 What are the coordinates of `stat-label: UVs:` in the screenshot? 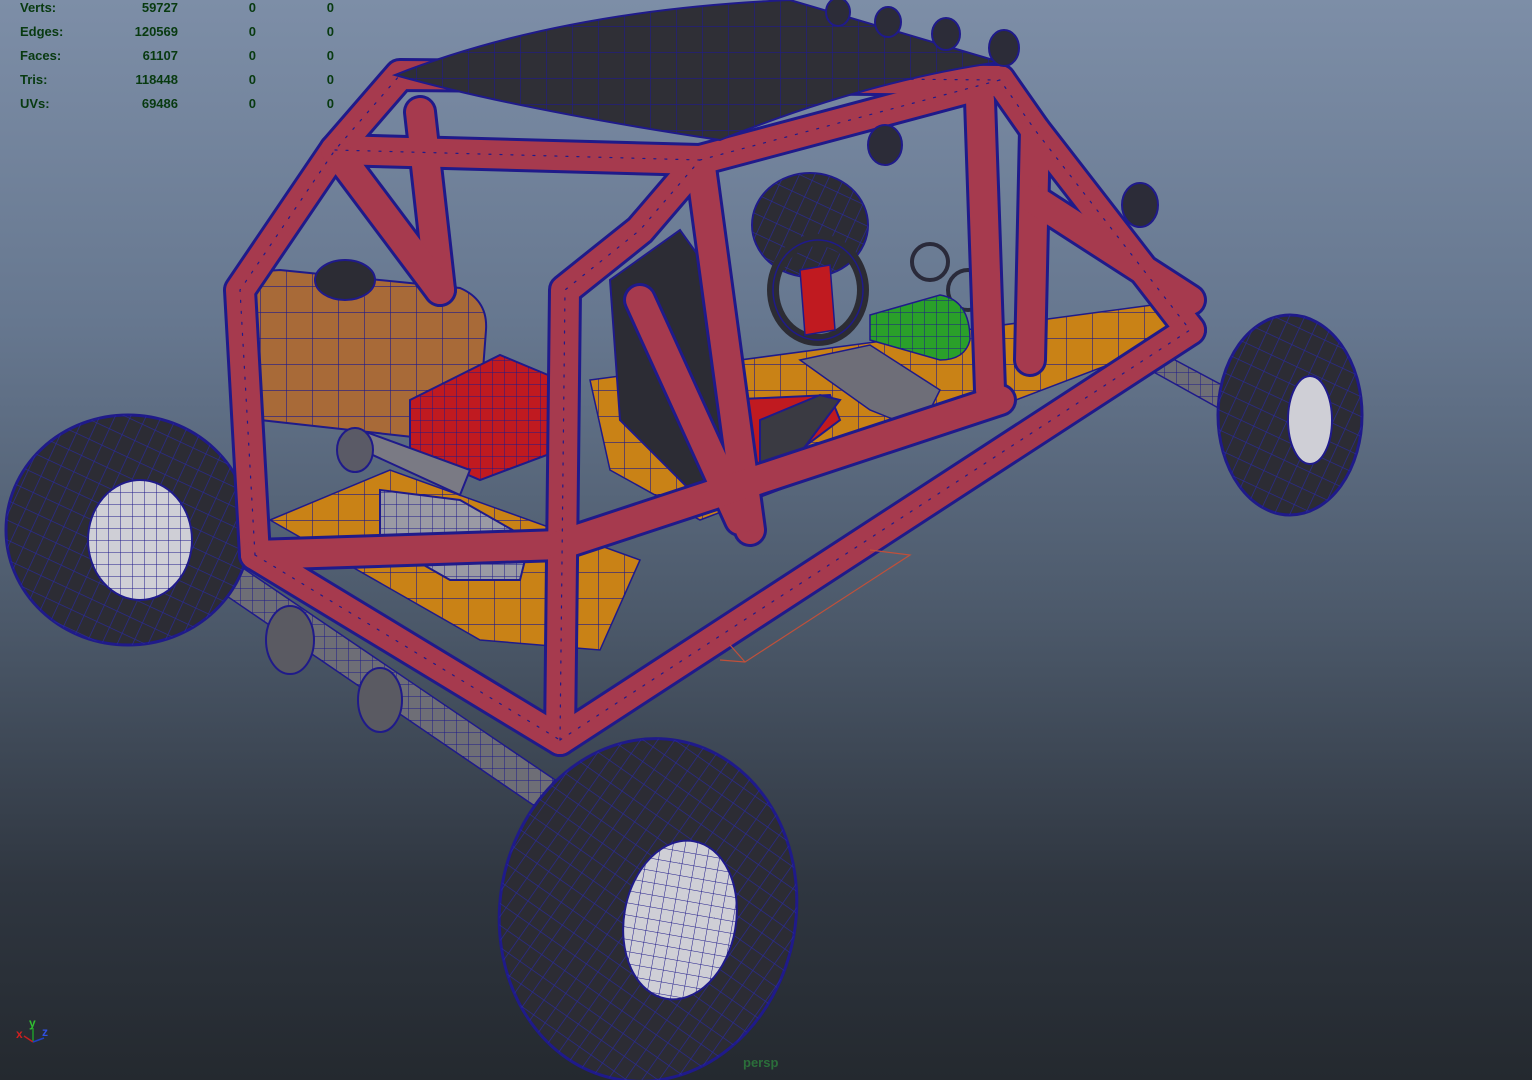 It's located at (35, 103).